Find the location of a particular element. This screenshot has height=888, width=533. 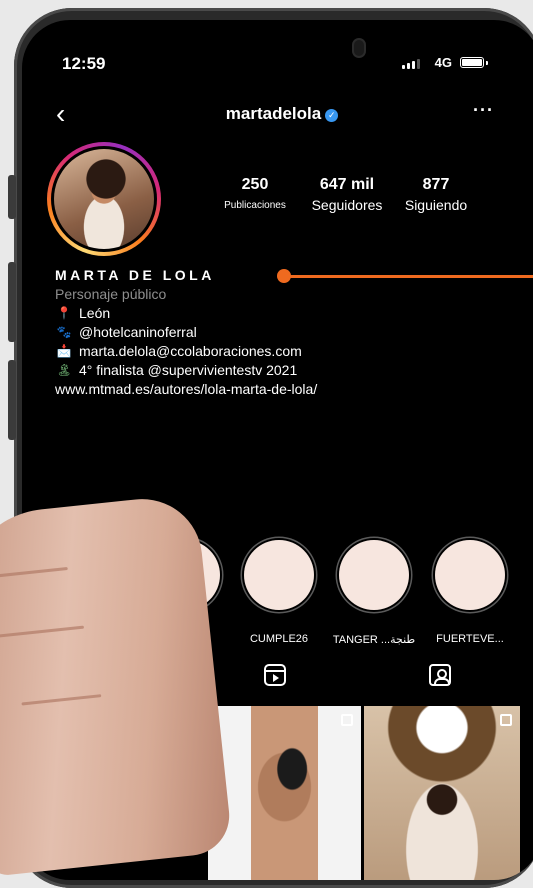

highlight-label: TANGER ...طنجة is located at coordinates (374, 640).